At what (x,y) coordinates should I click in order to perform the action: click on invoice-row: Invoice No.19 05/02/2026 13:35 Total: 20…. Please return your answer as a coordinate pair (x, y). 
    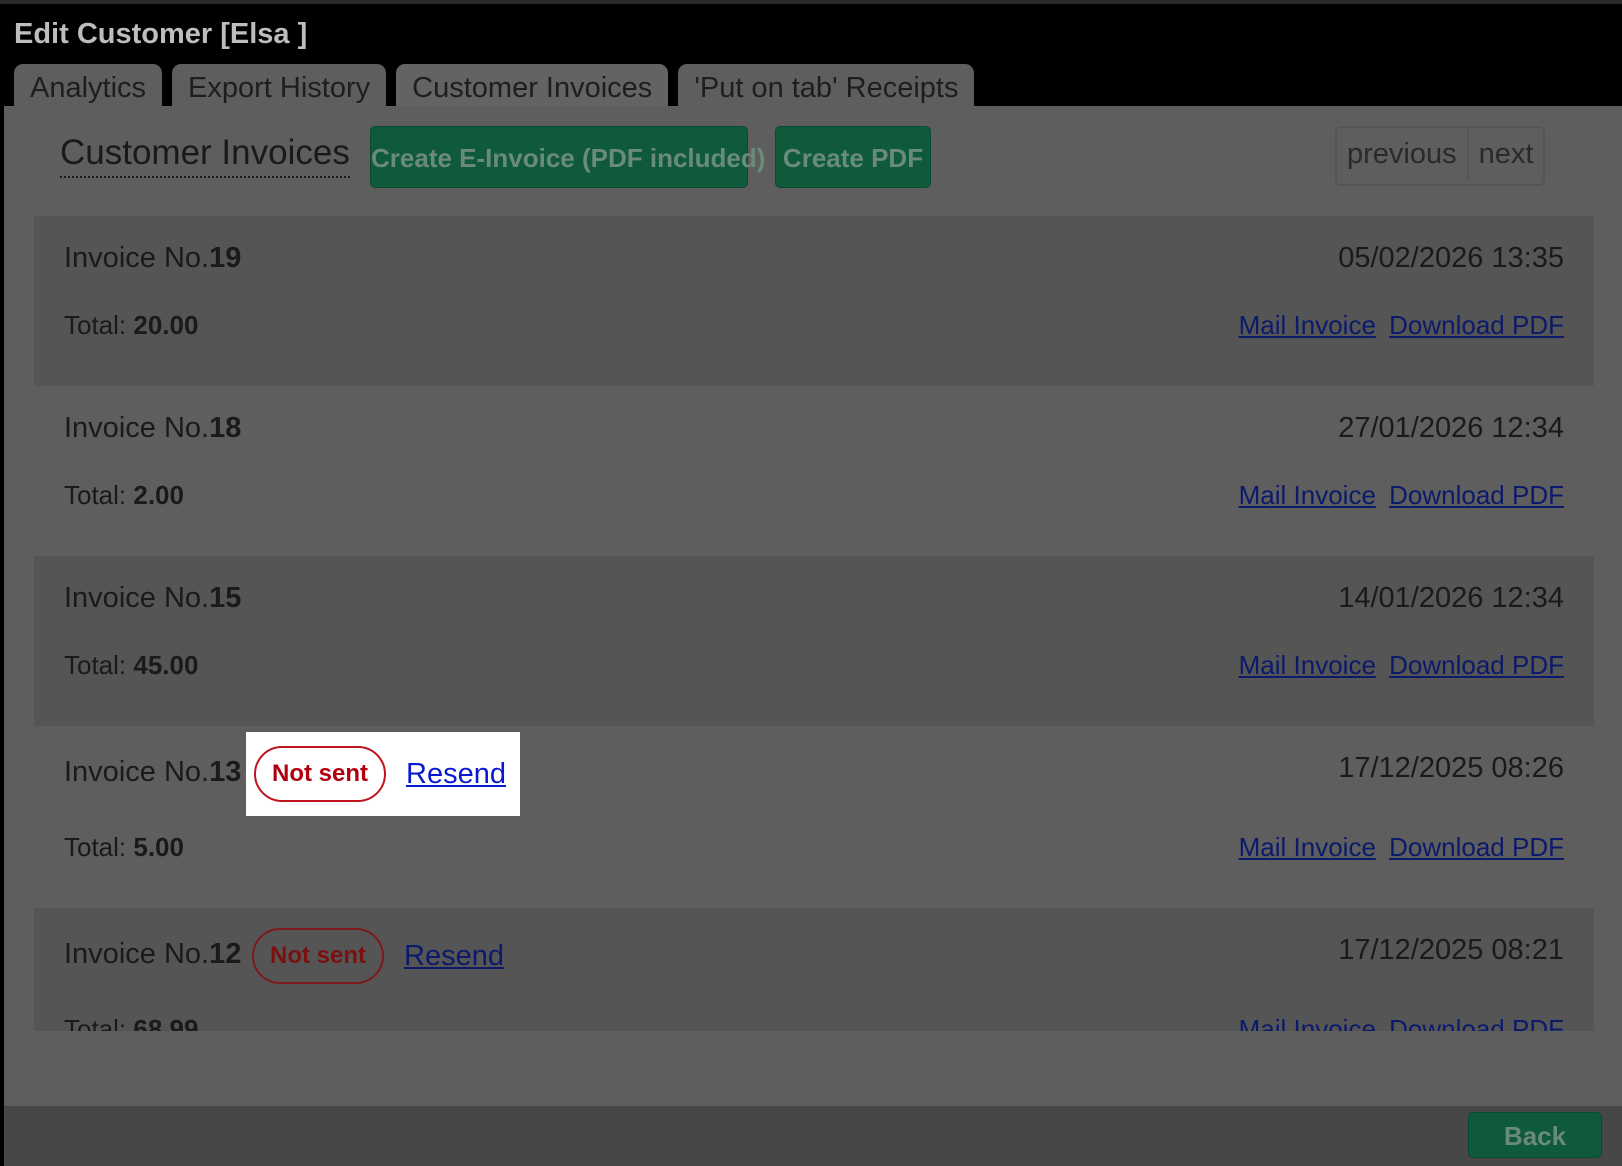
    Looking at the image, I should click on (814, 301).